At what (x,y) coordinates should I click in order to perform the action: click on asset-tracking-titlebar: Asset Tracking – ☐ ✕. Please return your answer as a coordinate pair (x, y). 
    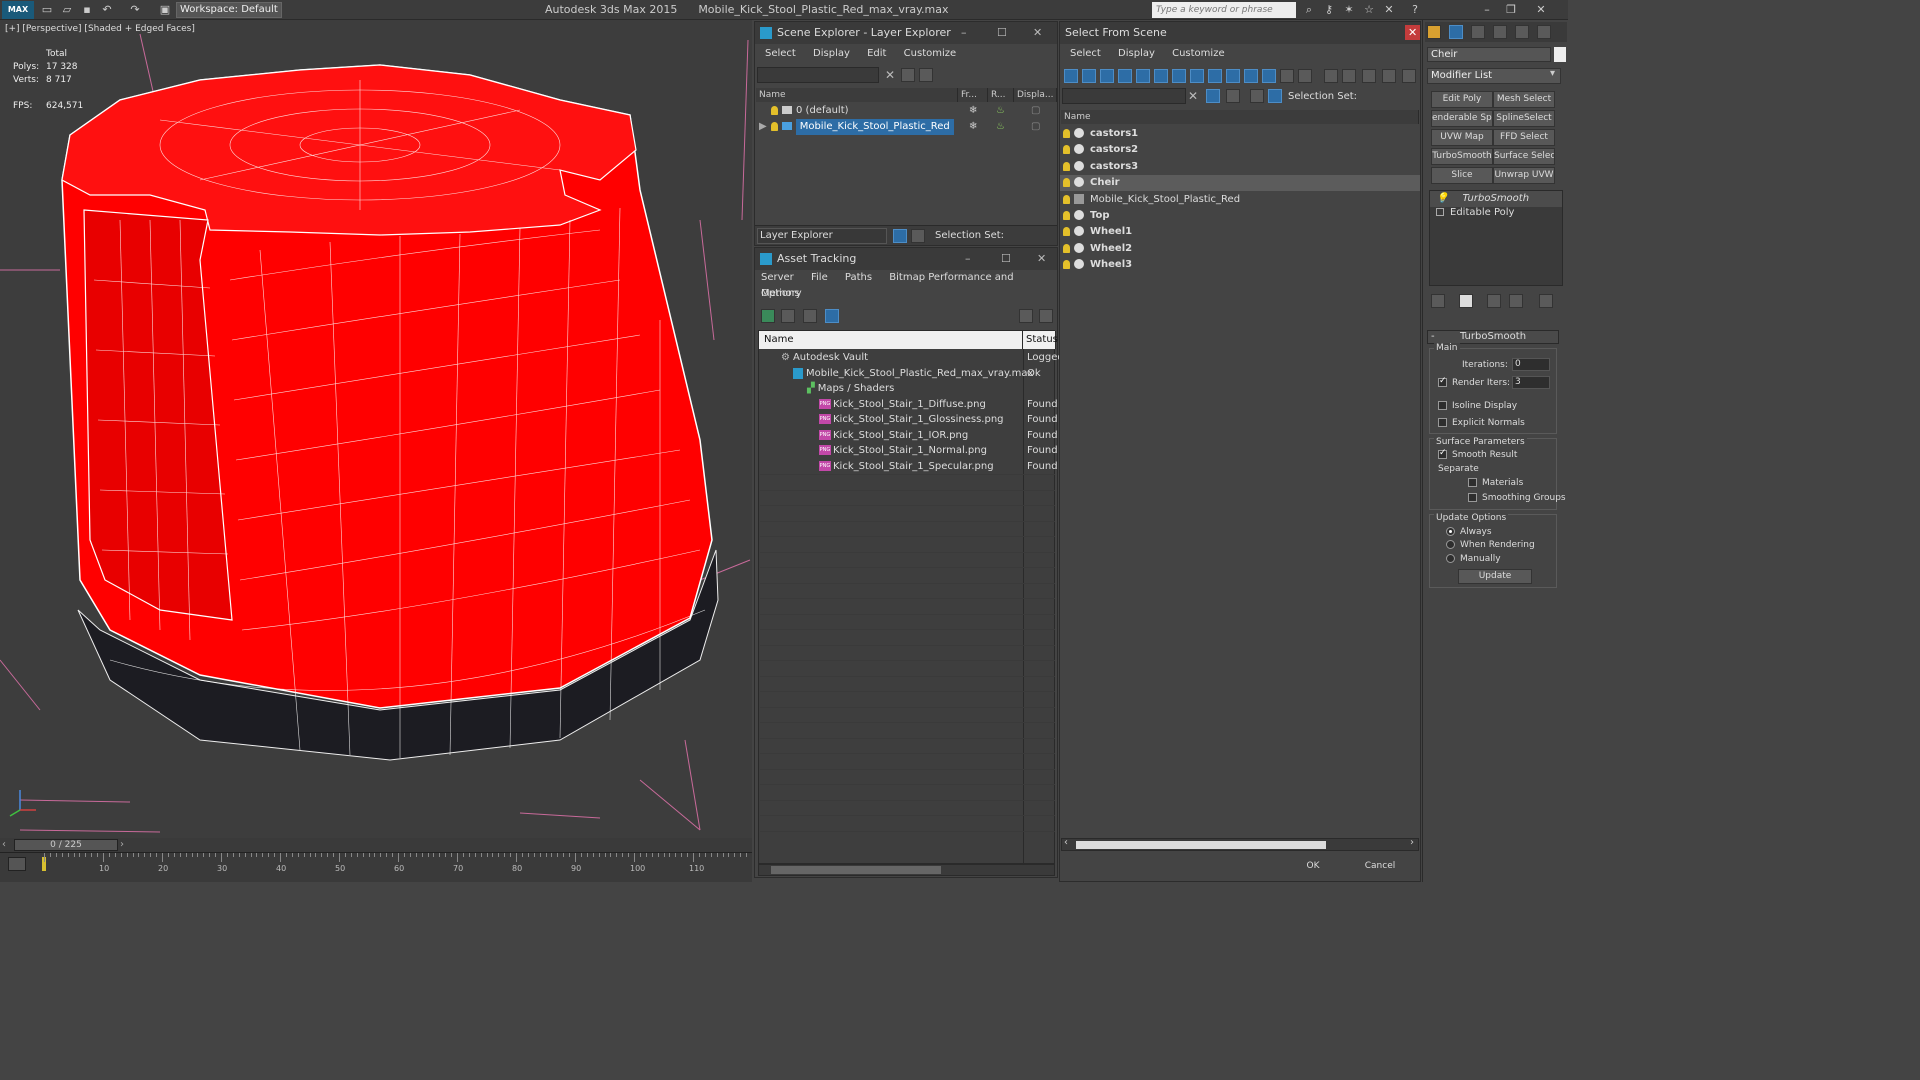
    Looking at the image, I should click on (906, 259).